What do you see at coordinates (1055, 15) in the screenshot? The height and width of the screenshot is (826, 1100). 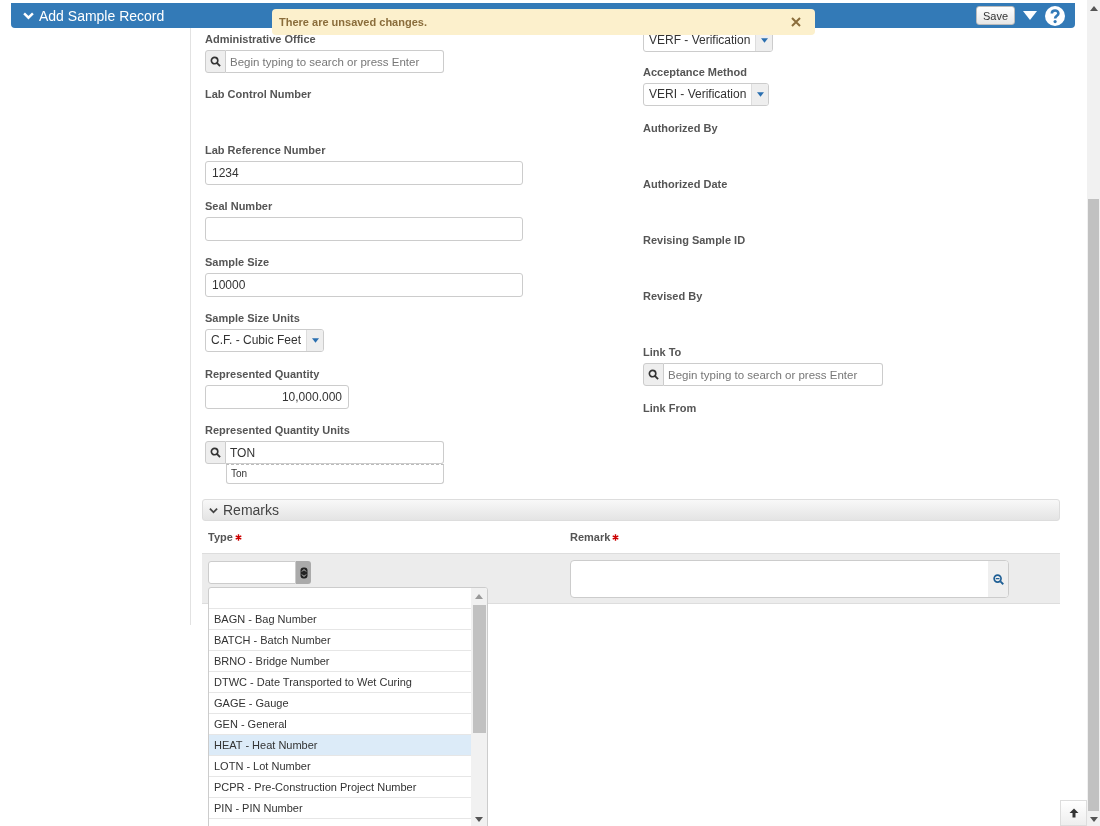 I see `help-icon` at bounding box center [1055, 15].